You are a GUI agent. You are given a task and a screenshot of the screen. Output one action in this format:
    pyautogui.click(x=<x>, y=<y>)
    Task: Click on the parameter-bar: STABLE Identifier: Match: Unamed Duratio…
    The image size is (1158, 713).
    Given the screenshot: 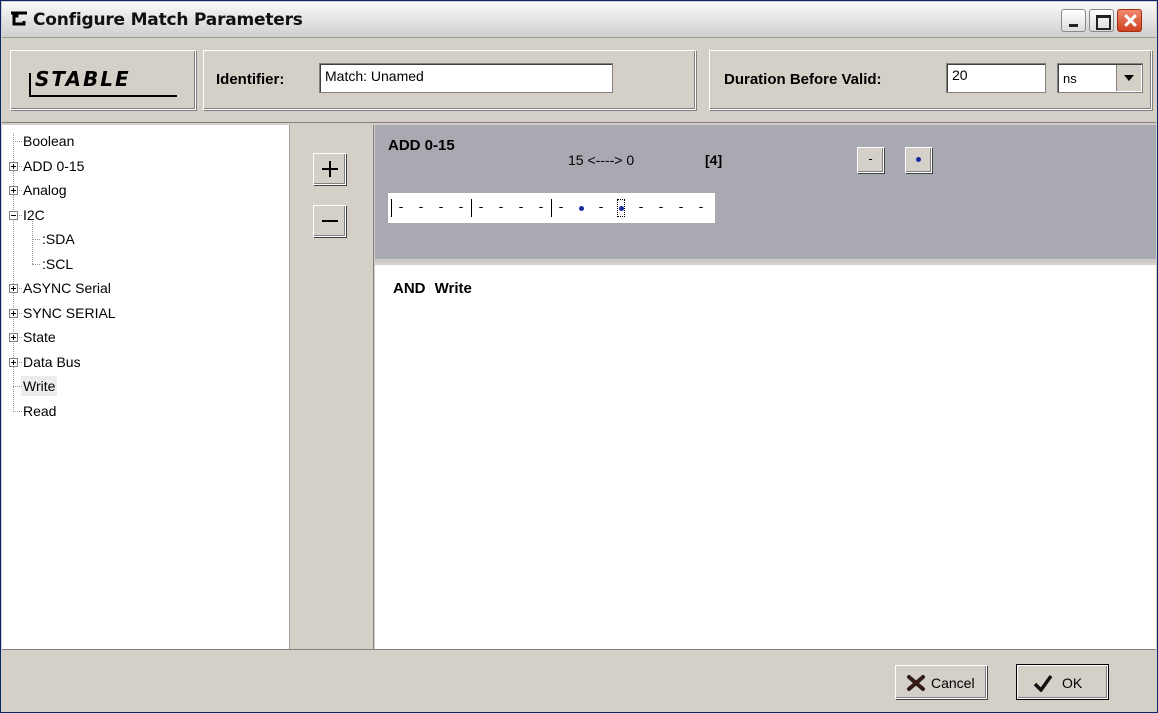 What is the action you would take?
    pyautogui.click(x=579, y=80)
    